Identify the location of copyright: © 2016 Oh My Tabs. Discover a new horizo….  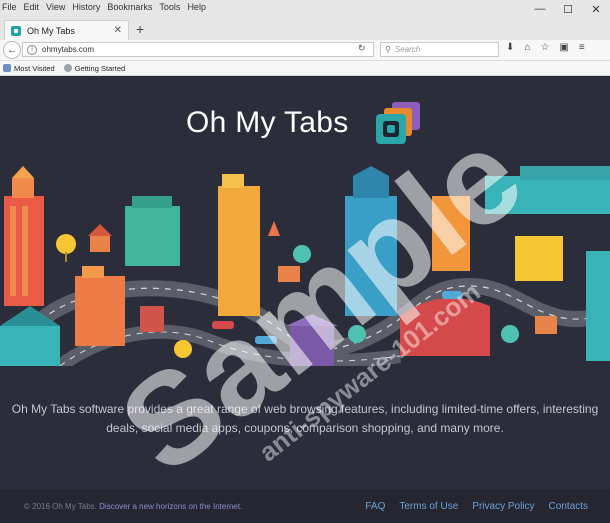
(133, 506).